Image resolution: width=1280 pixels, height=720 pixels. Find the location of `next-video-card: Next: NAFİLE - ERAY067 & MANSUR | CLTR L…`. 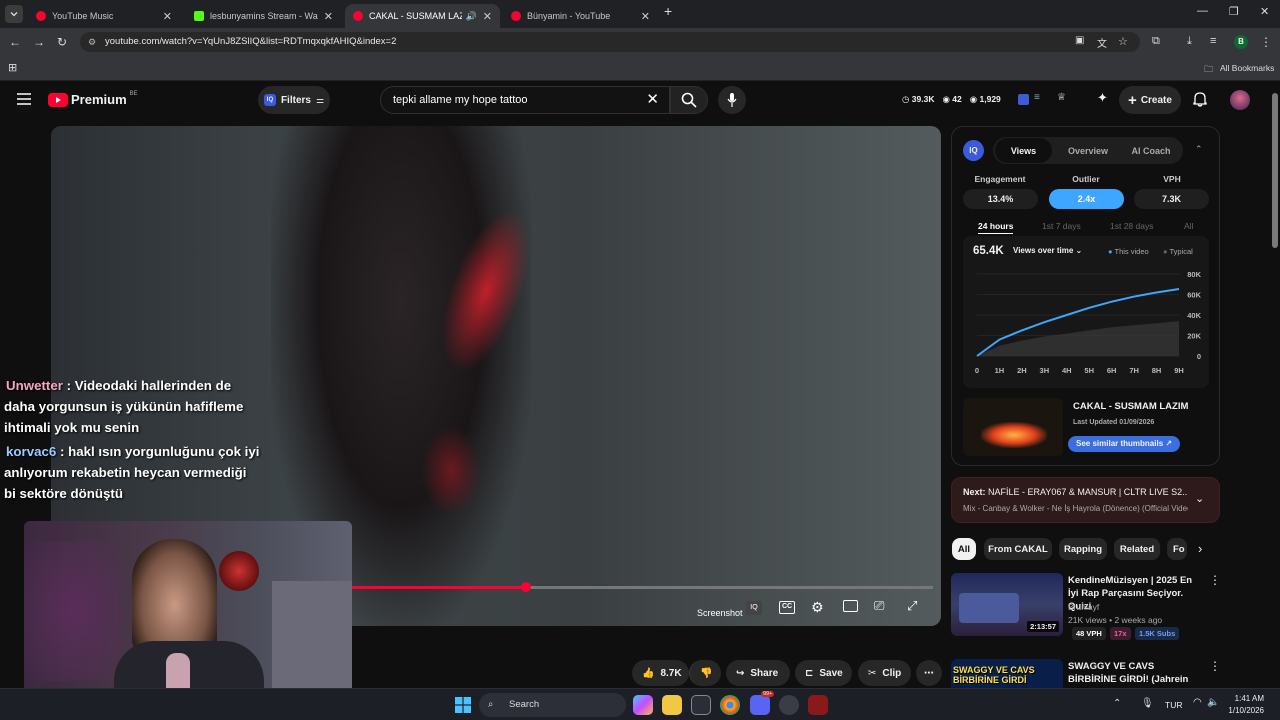

next-video-card: Next: NAFİLE - ERAY067 & MANSUR | CLTR L… is located at coordinates (1085, 500).